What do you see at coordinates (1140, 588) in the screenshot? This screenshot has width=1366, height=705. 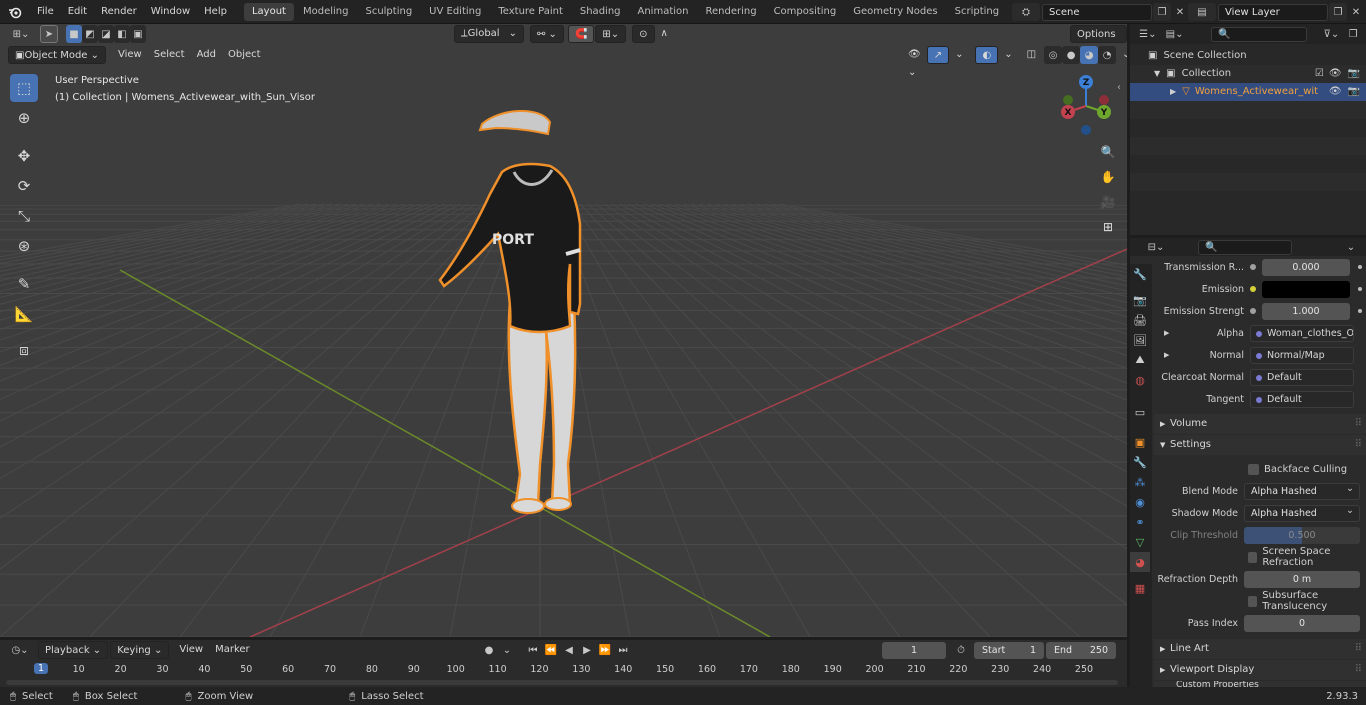 I see `texture-tab-icon: ▦` at bounding box center [1140, 588].